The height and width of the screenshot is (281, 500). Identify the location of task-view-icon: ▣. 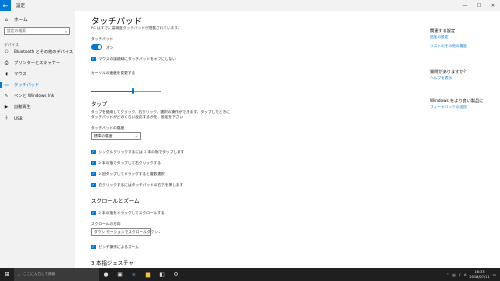
(120, 274).